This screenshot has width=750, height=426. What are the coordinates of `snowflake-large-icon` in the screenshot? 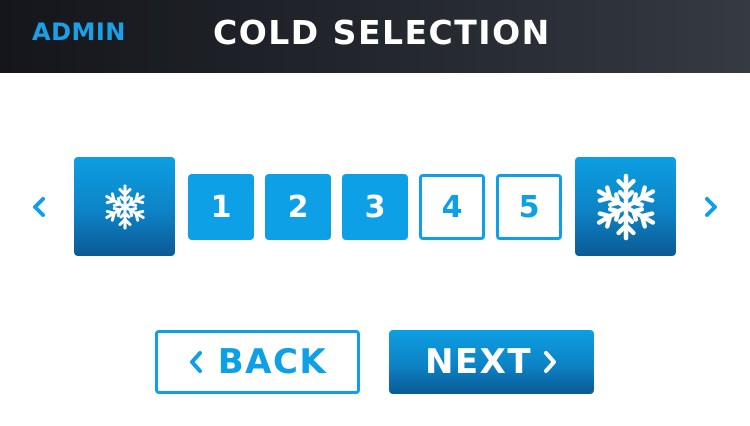 It's located at (625, 206).